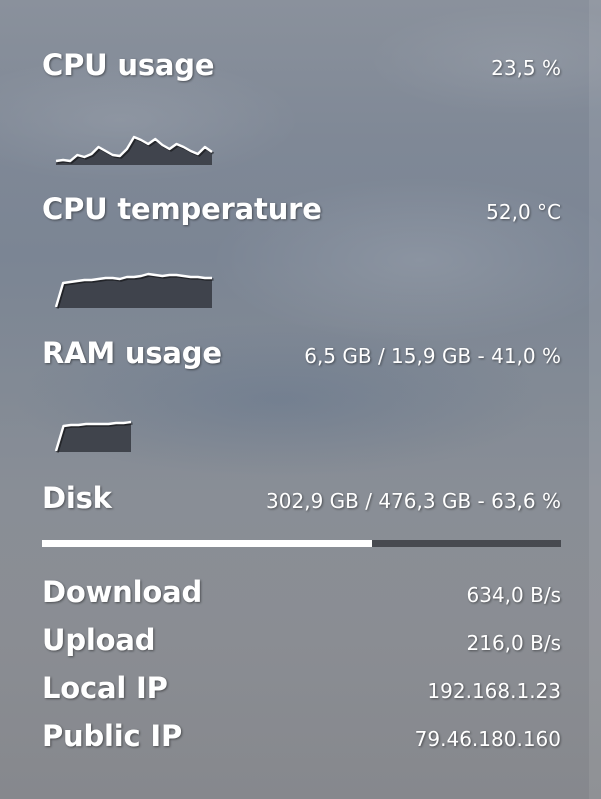  I want to click on disk-label: Disk, so click(77, 498).